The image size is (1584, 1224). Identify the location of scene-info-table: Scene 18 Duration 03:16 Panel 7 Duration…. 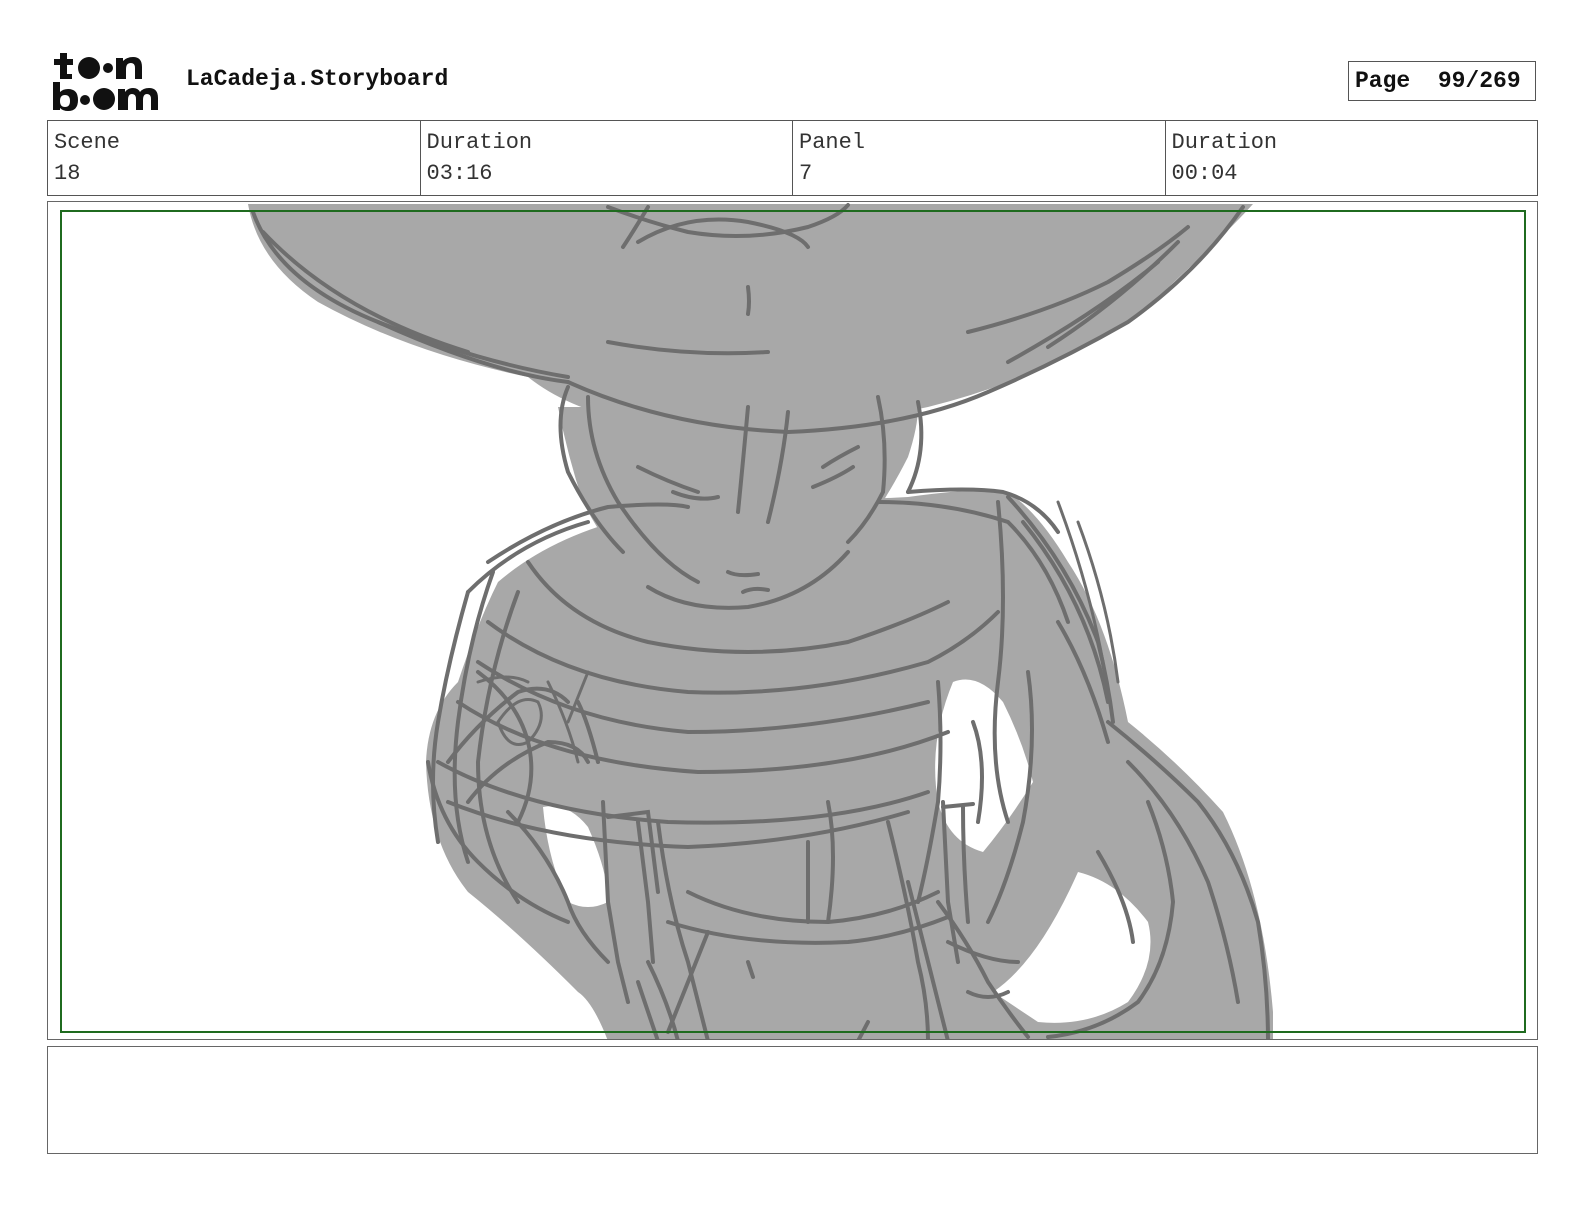
(792, 158).